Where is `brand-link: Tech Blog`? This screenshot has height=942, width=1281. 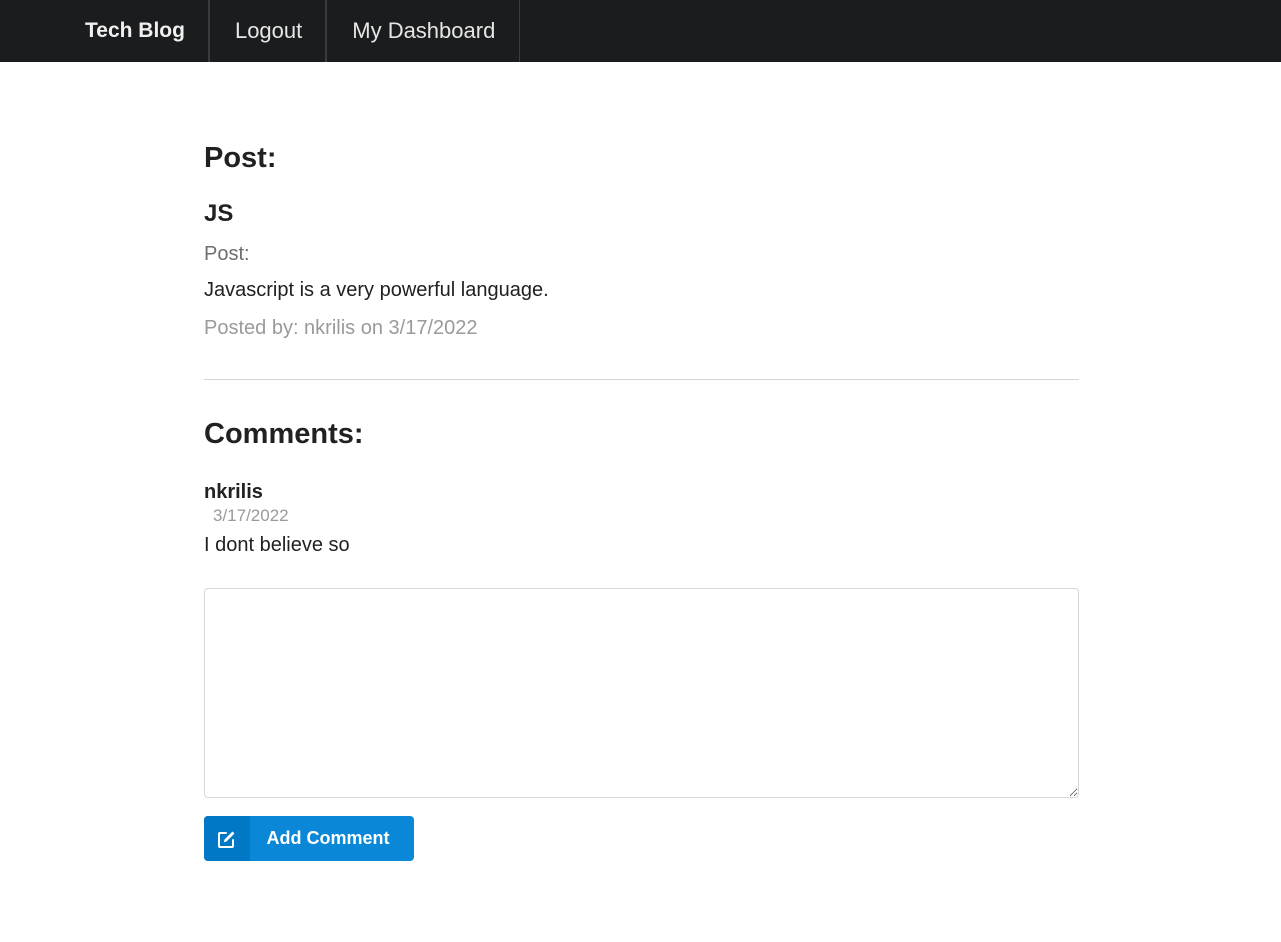
brand-link: Tech Blog is located at coordinates (135, 31).